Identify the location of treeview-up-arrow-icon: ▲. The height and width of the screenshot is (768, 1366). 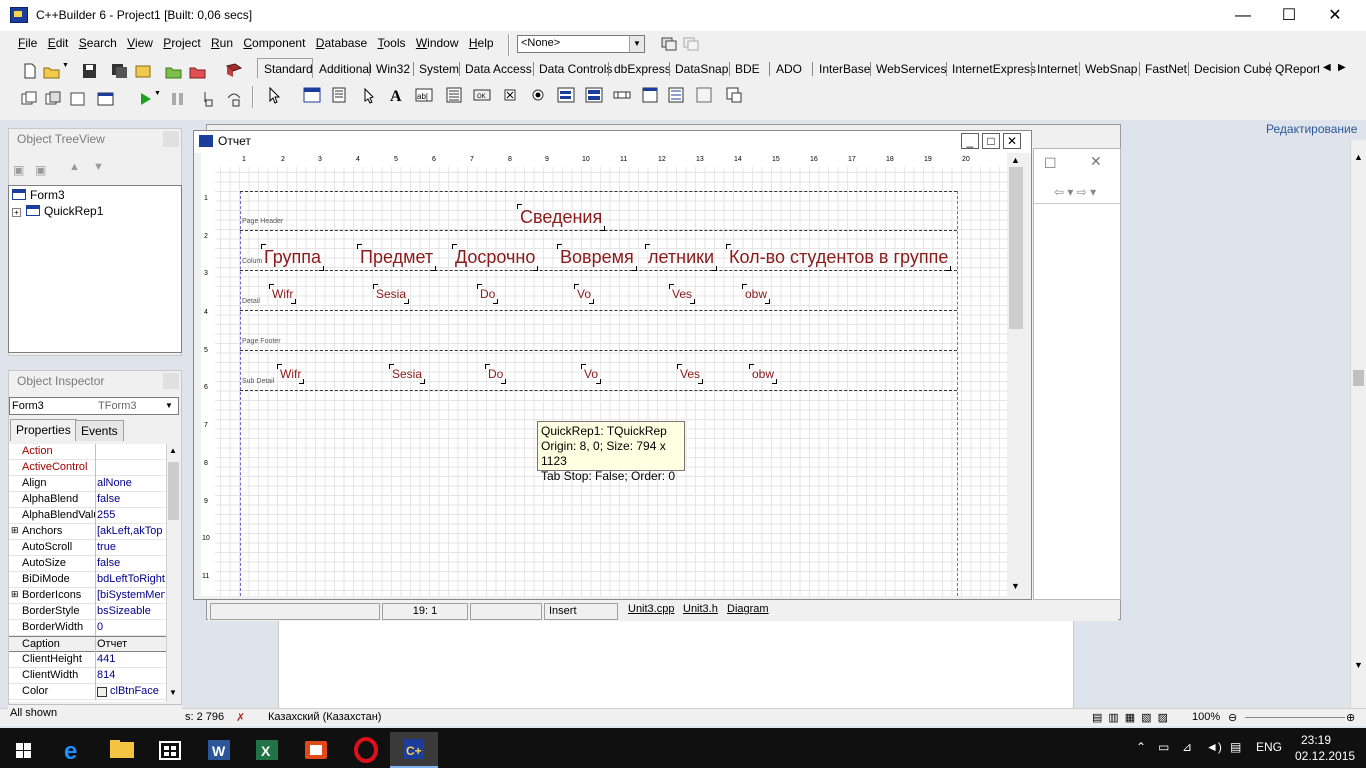
(74, 167).